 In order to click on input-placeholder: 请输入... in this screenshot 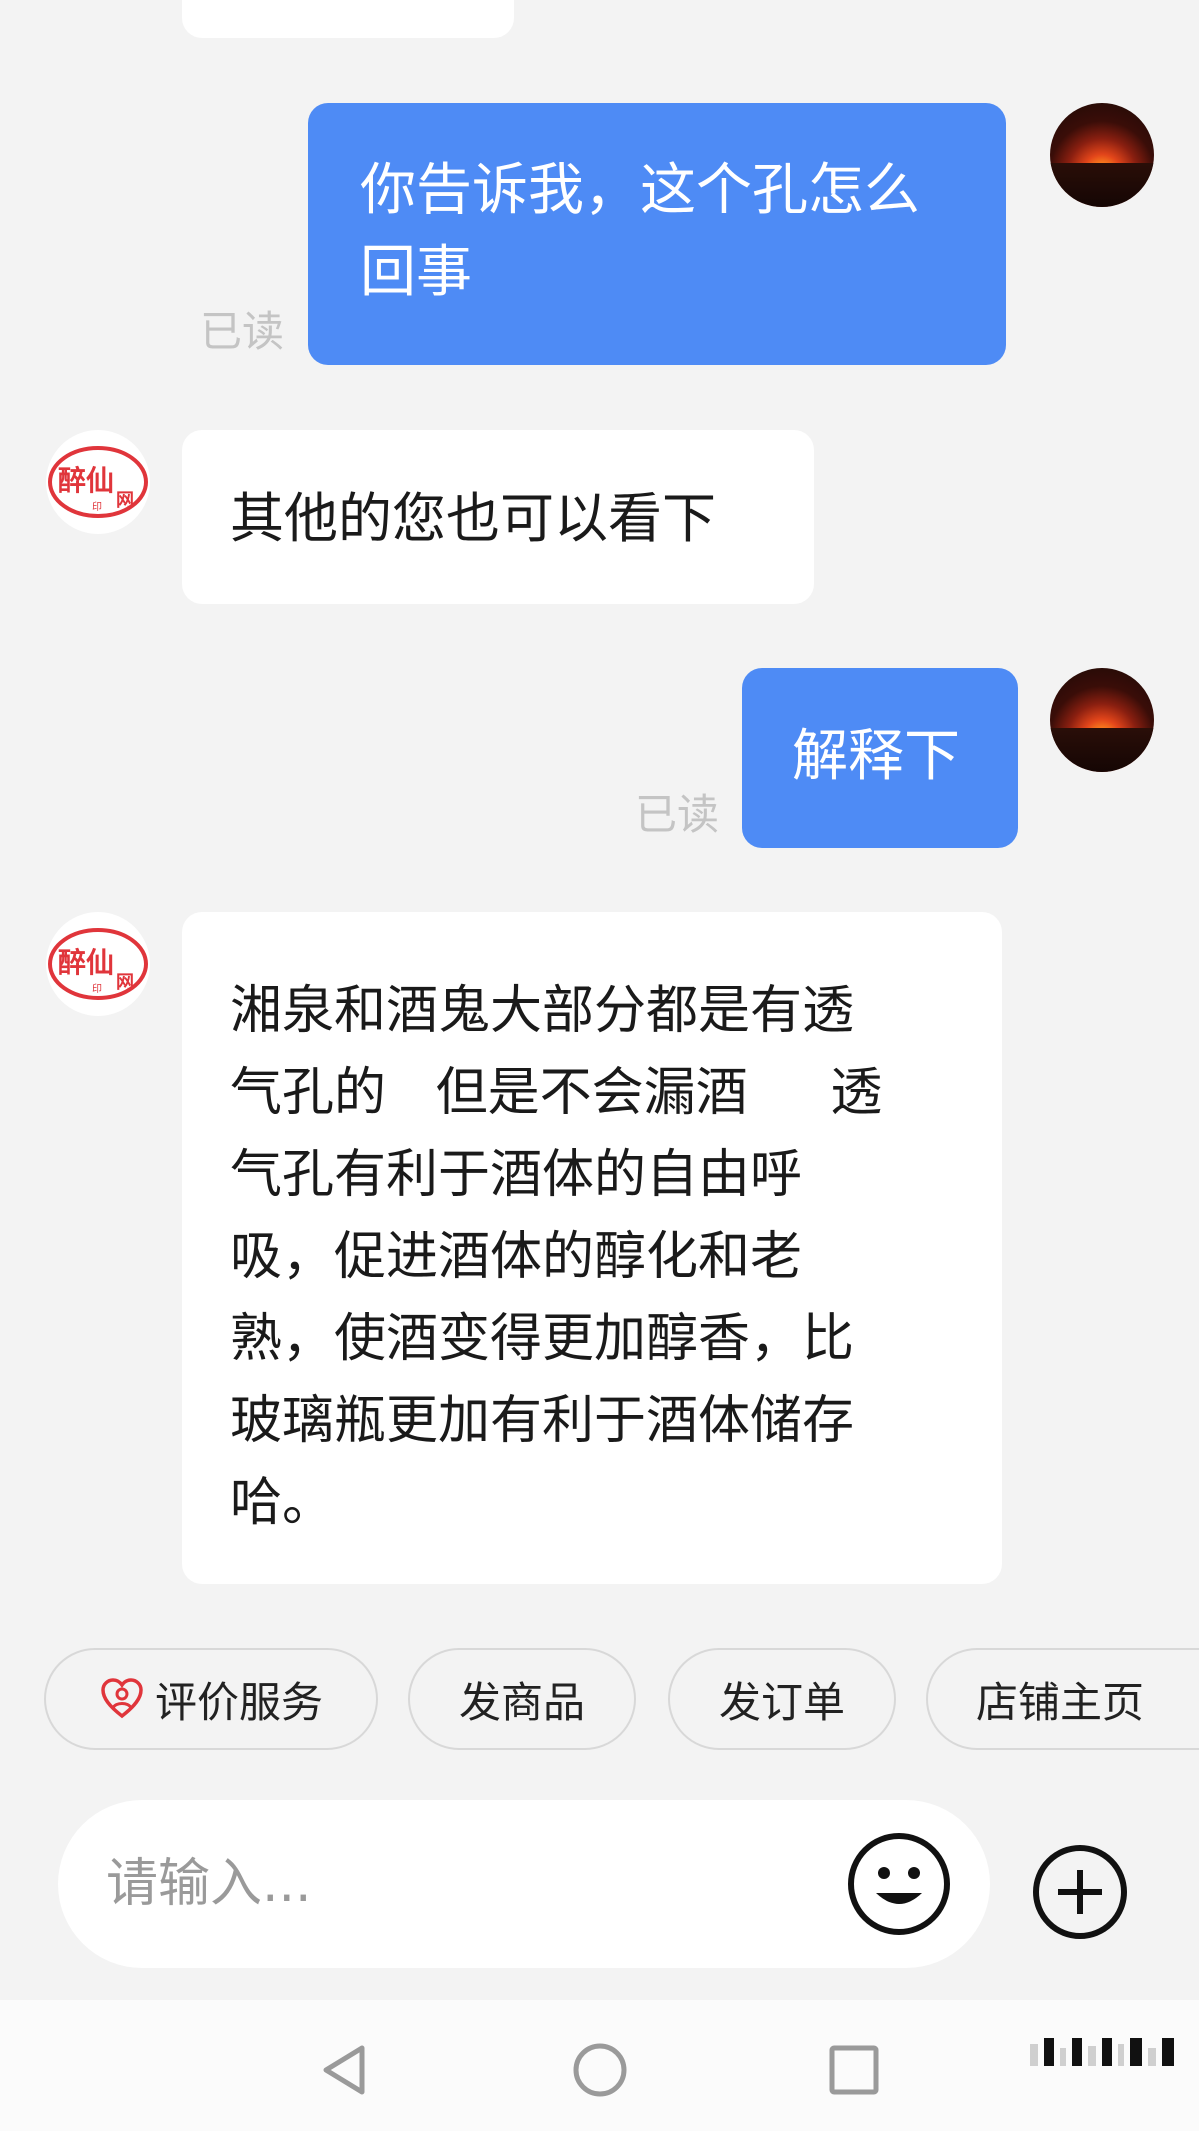, I will do `click(209, 1884)`.